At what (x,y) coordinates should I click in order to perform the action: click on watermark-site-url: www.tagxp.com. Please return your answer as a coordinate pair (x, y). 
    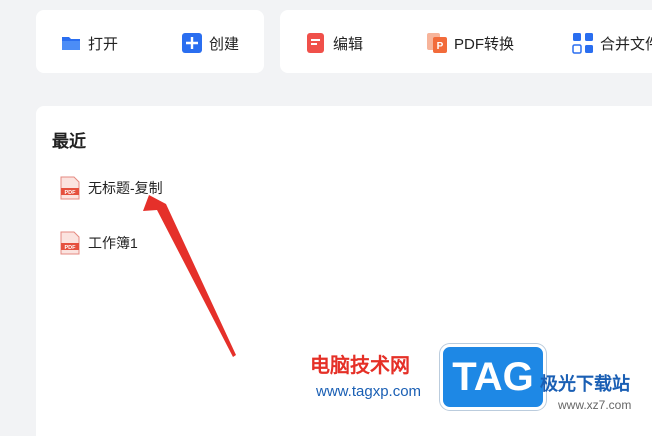
    Looking at the image, I should click on (369, 391).